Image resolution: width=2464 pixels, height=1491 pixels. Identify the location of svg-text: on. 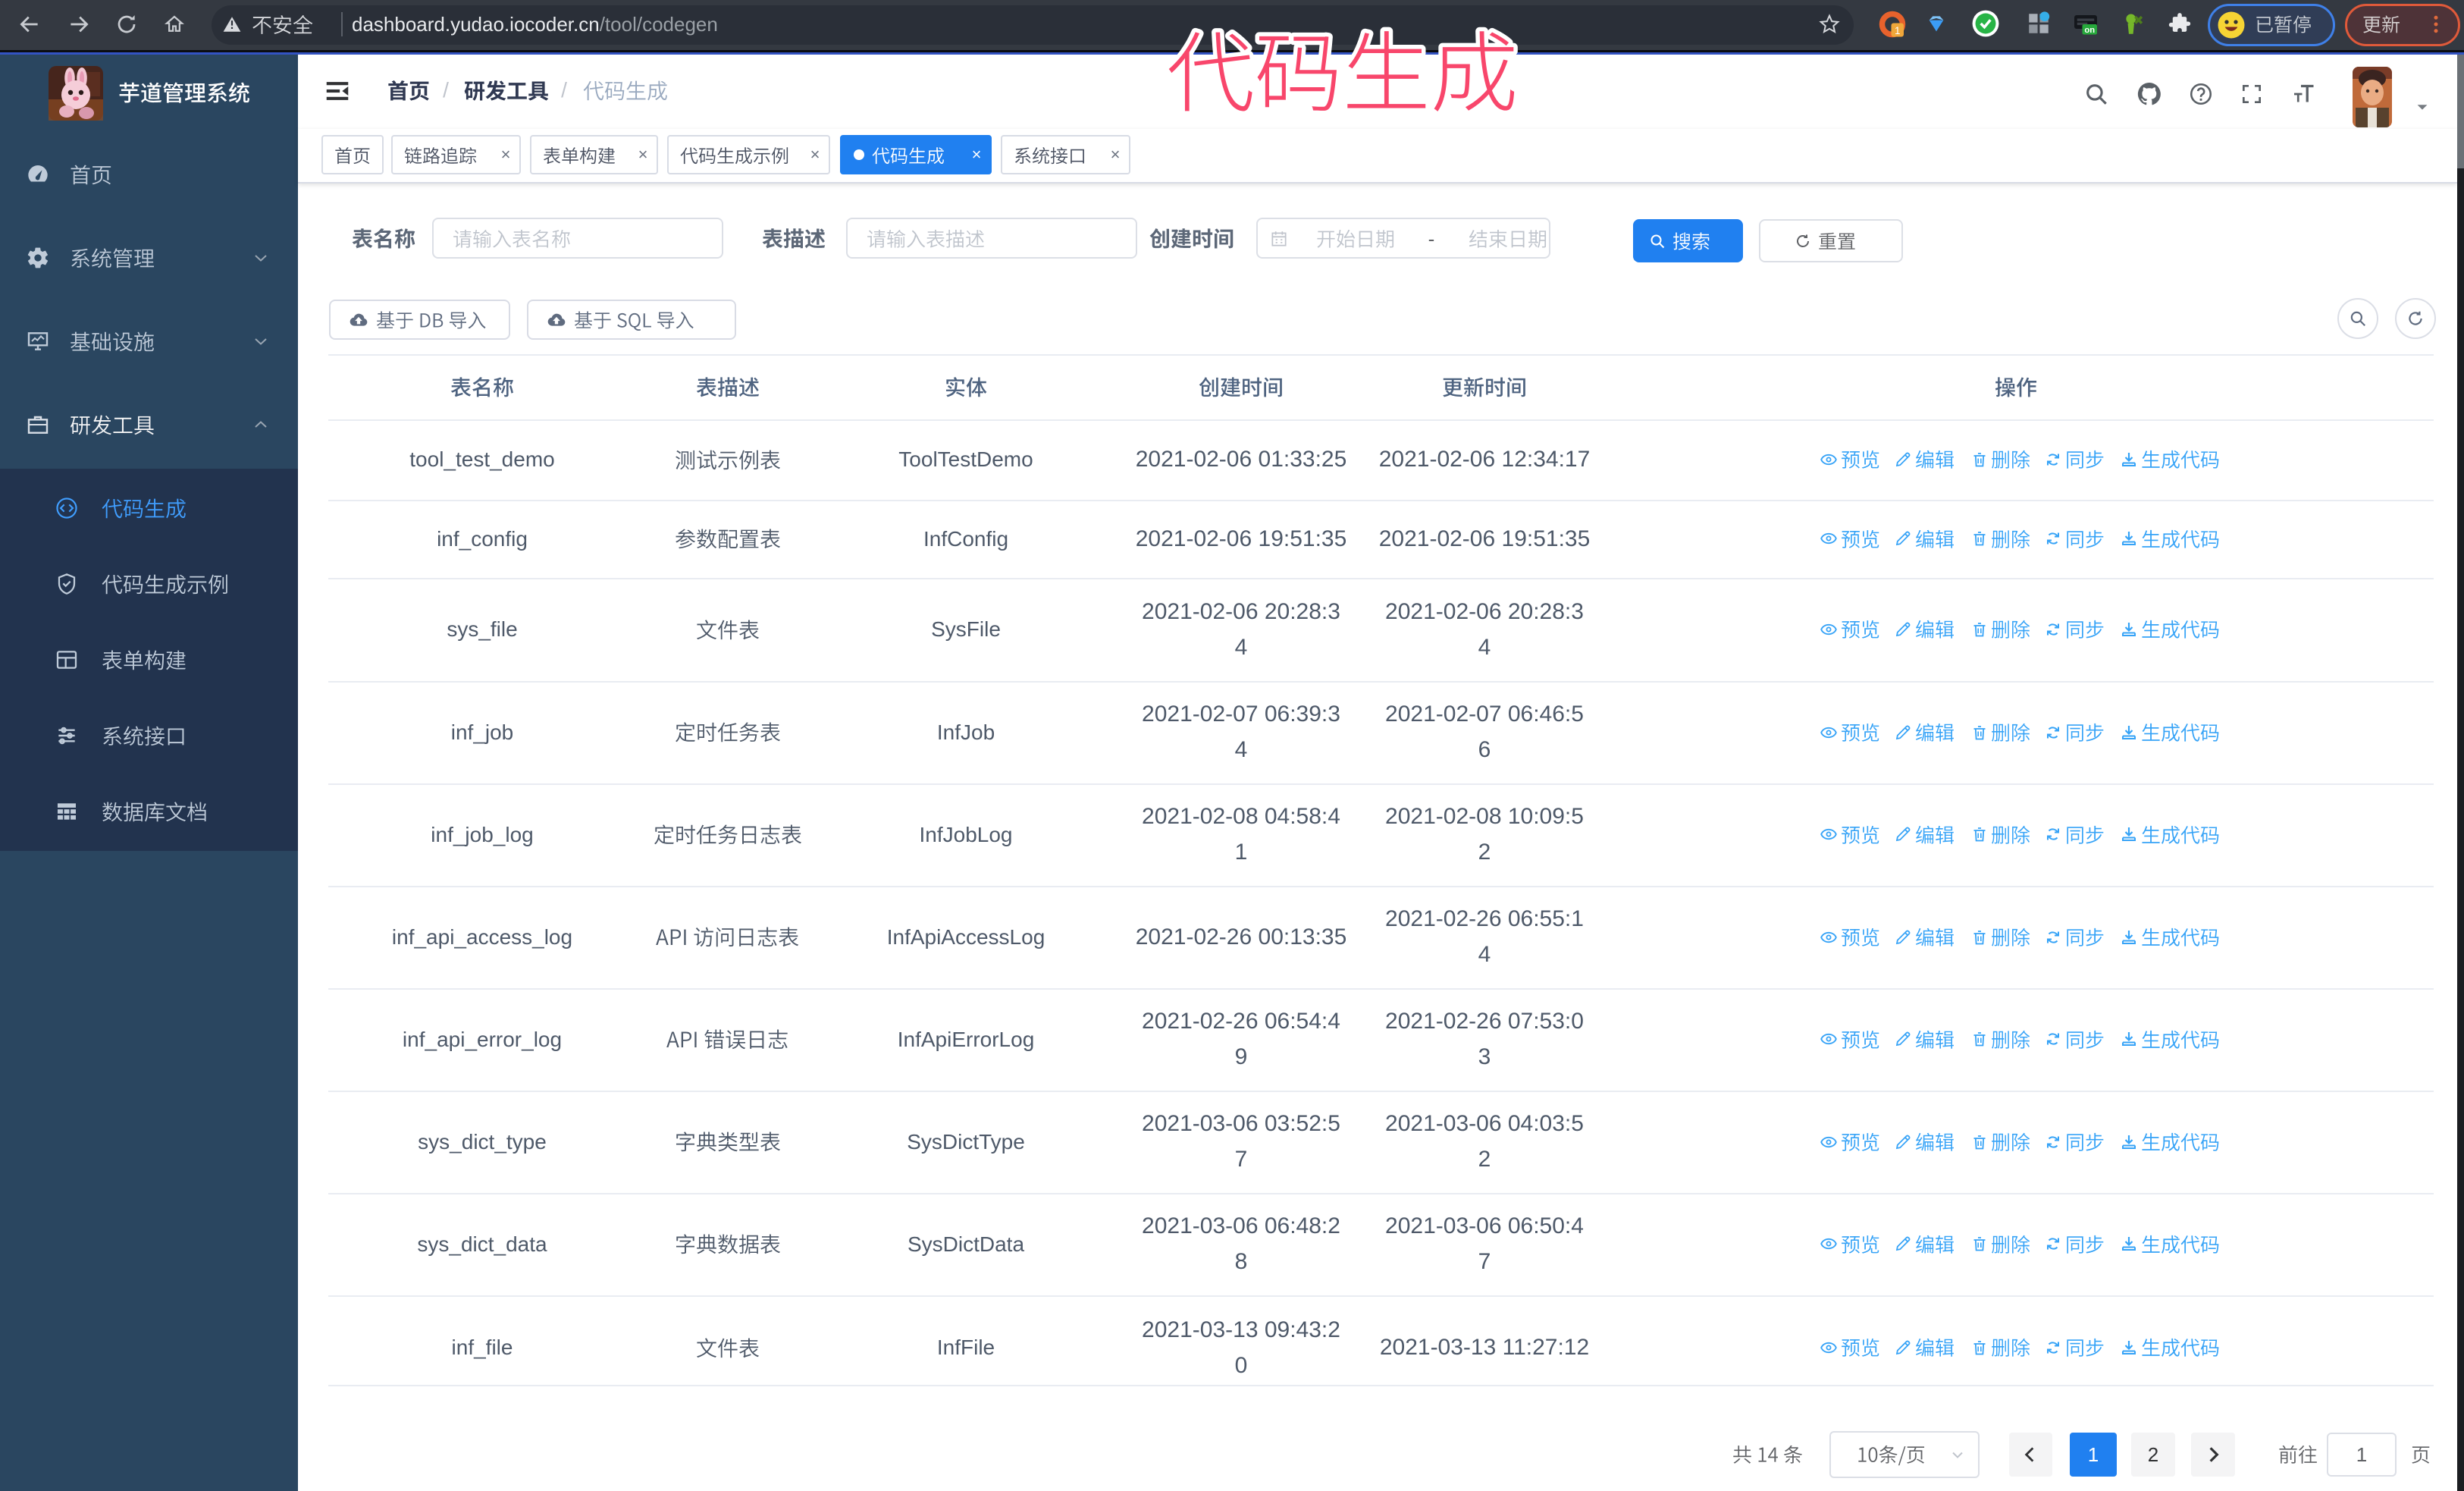
(2089, 30).